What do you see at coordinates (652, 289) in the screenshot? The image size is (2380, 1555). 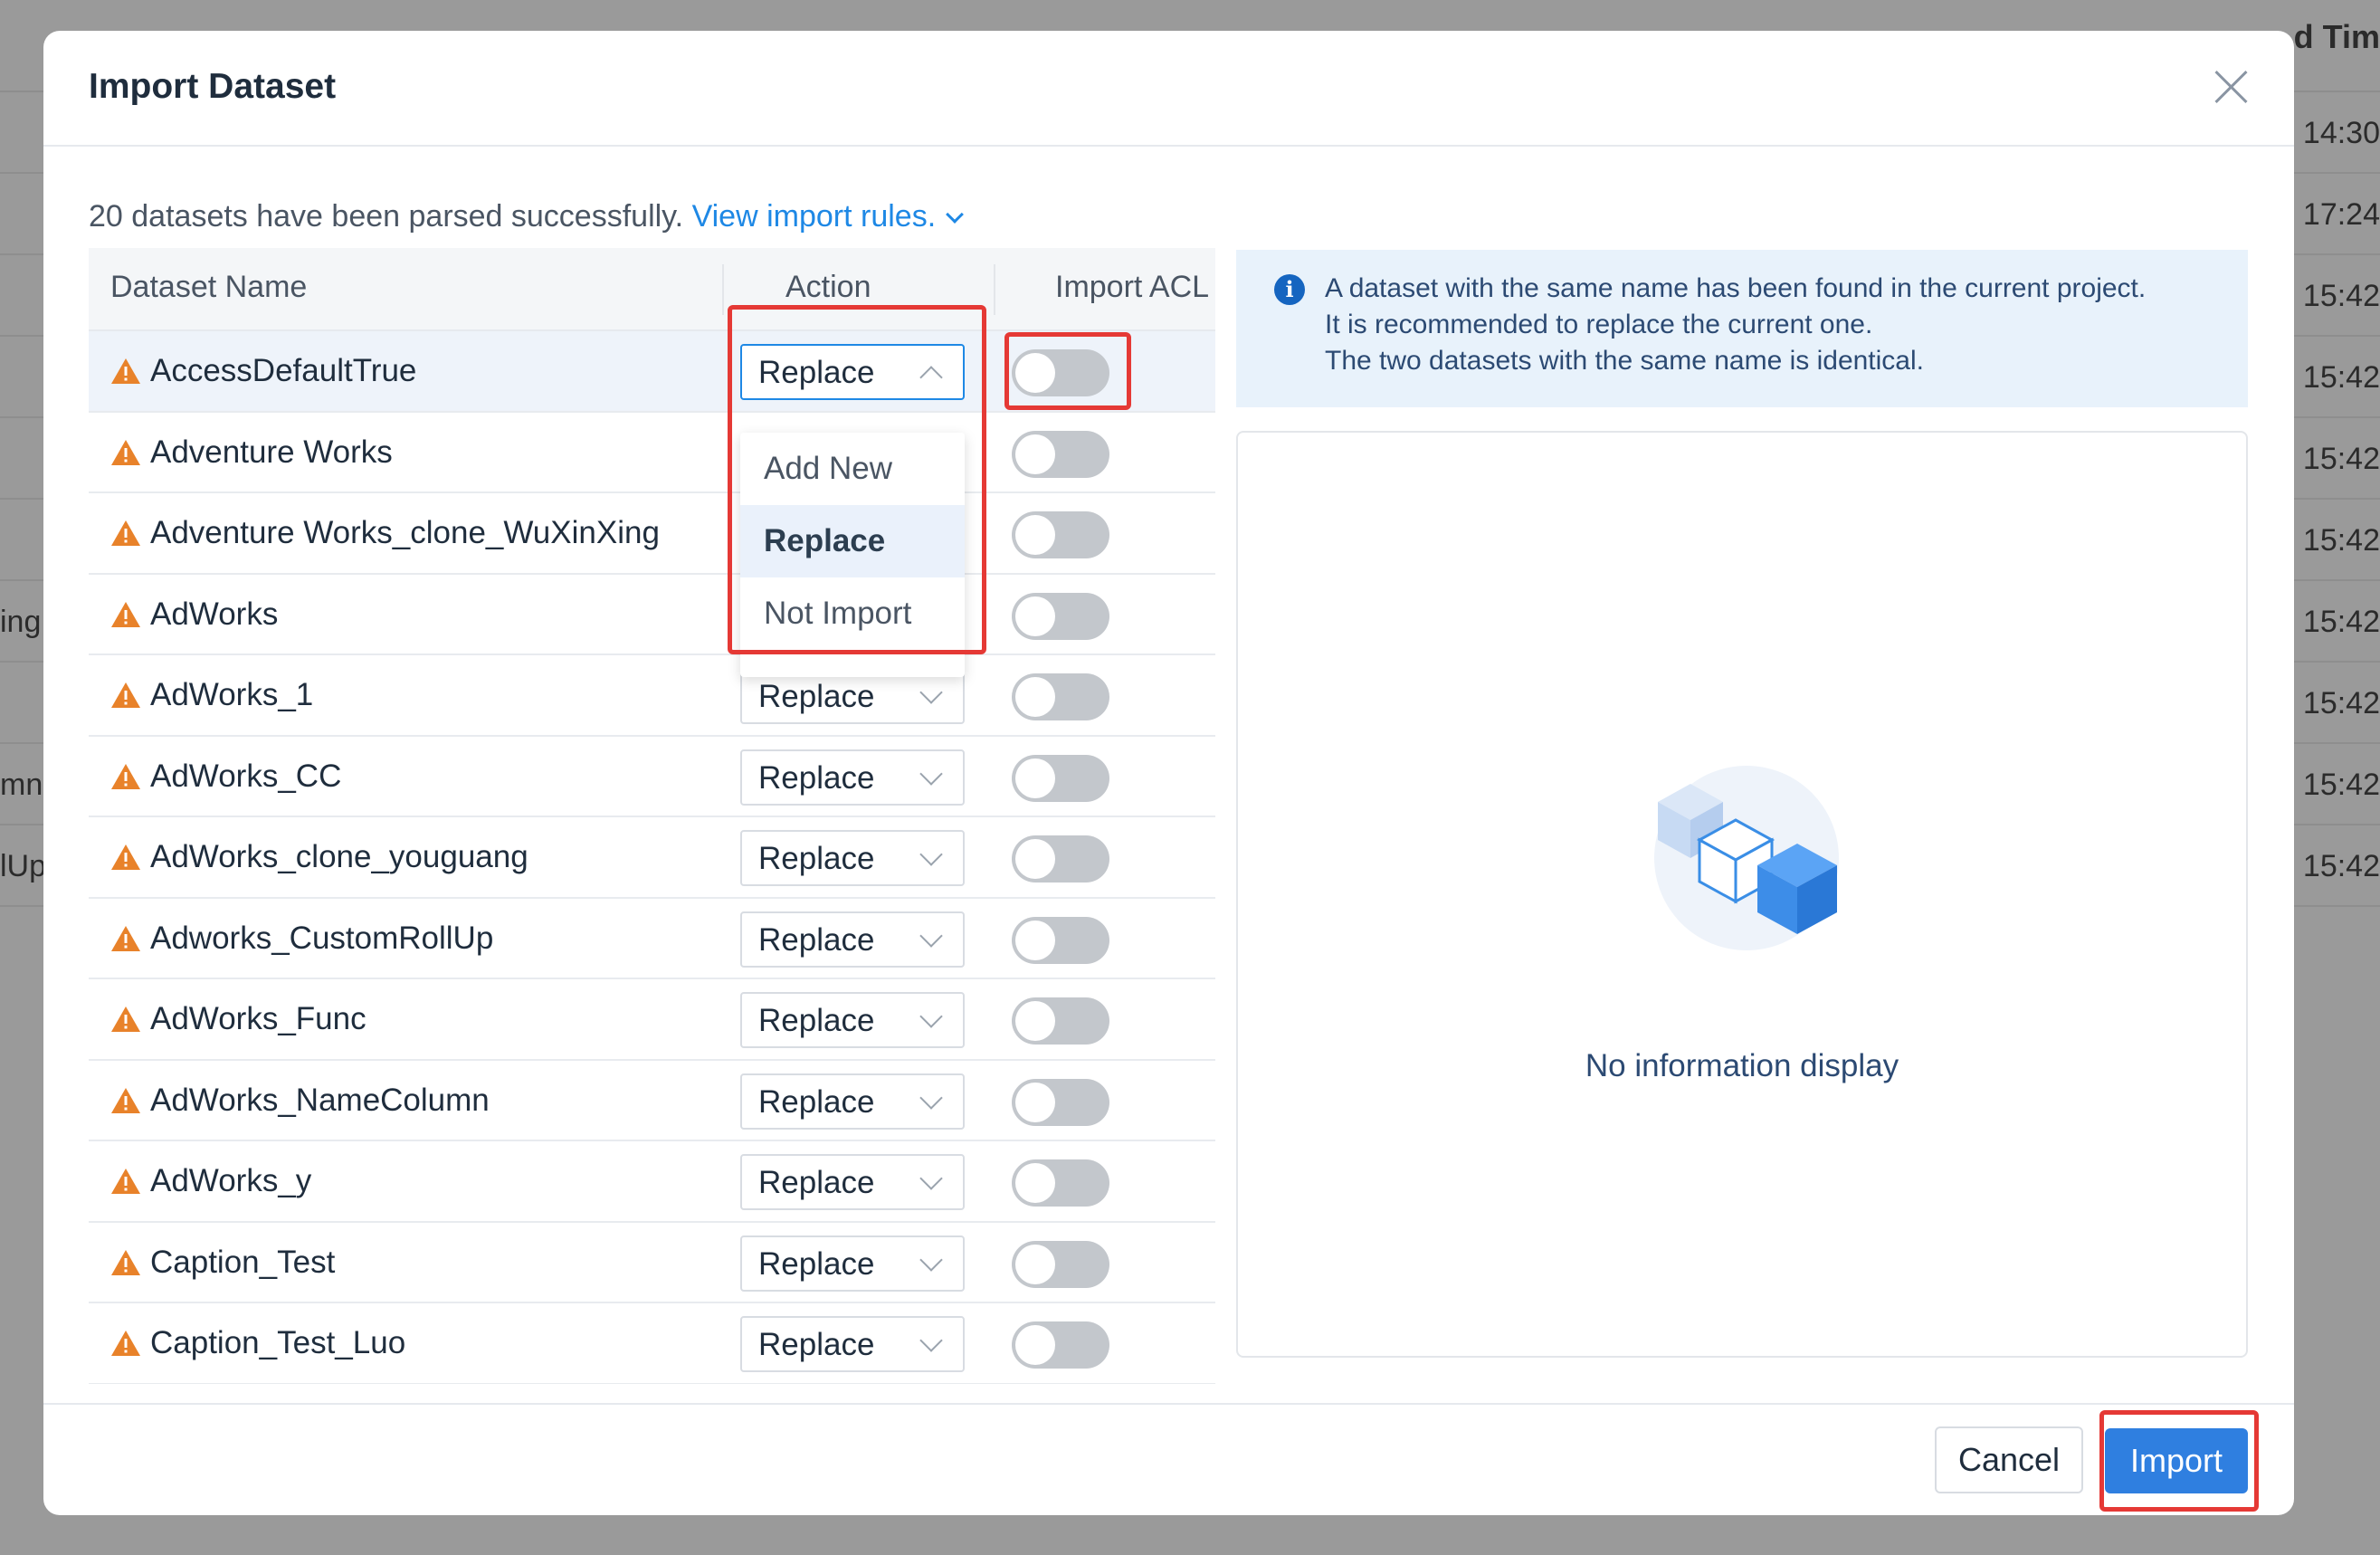 I see `table-header: Dataset Name Action Import ACL` at bounding box center [652, 289].